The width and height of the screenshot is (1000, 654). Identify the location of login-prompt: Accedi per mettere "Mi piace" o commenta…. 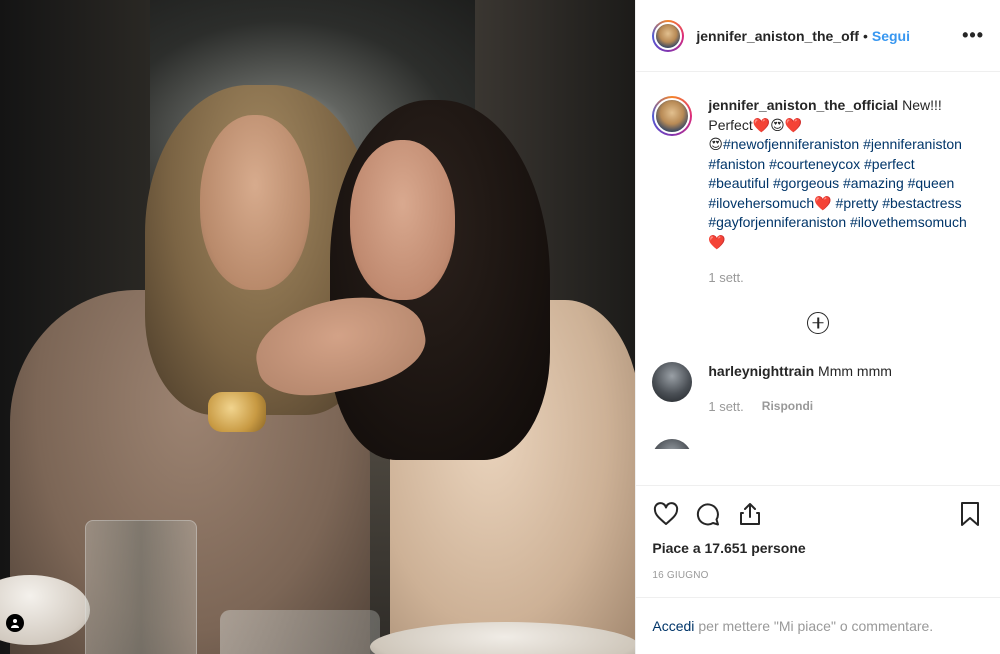
(818, 625).